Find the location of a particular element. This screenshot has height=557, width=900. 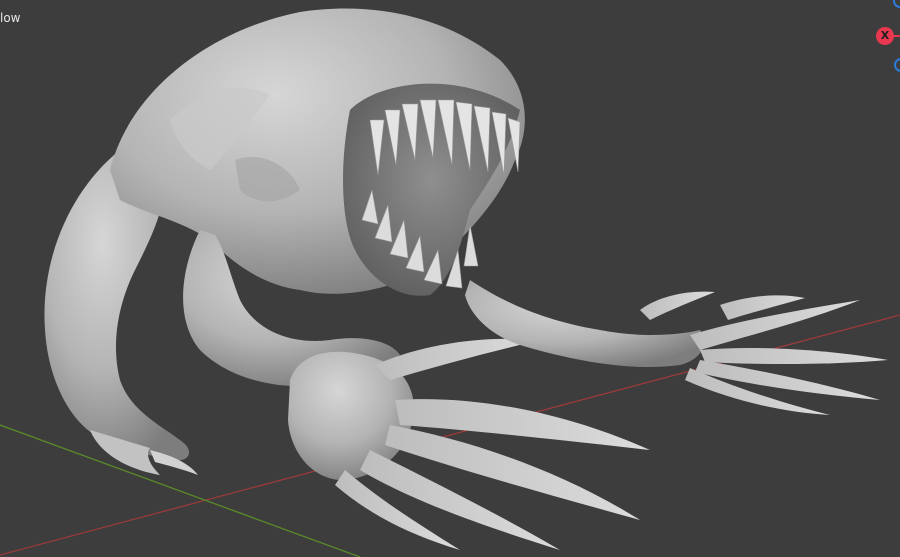

gizmo-x-axis-line is located at coordinates (896, 36).